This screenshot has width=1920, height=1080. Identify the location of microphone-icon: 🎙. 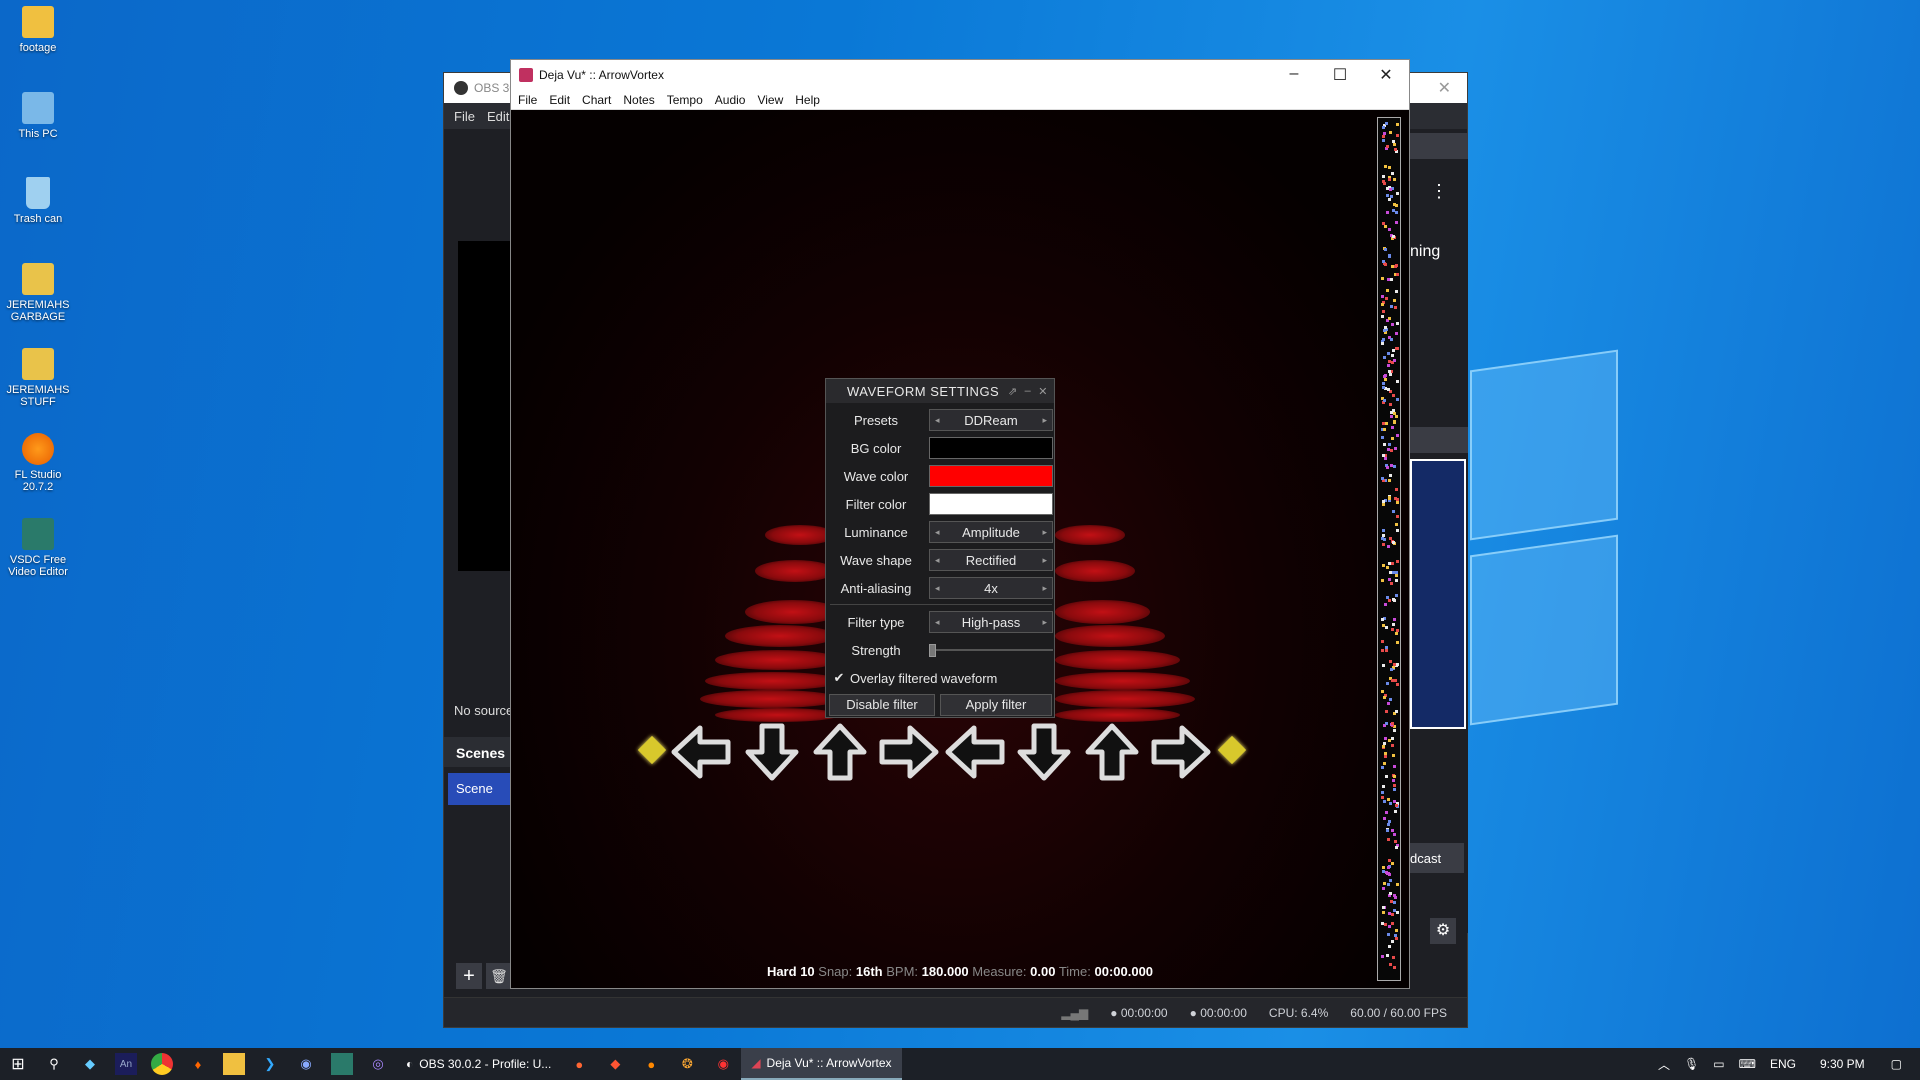
(1691, 1064).